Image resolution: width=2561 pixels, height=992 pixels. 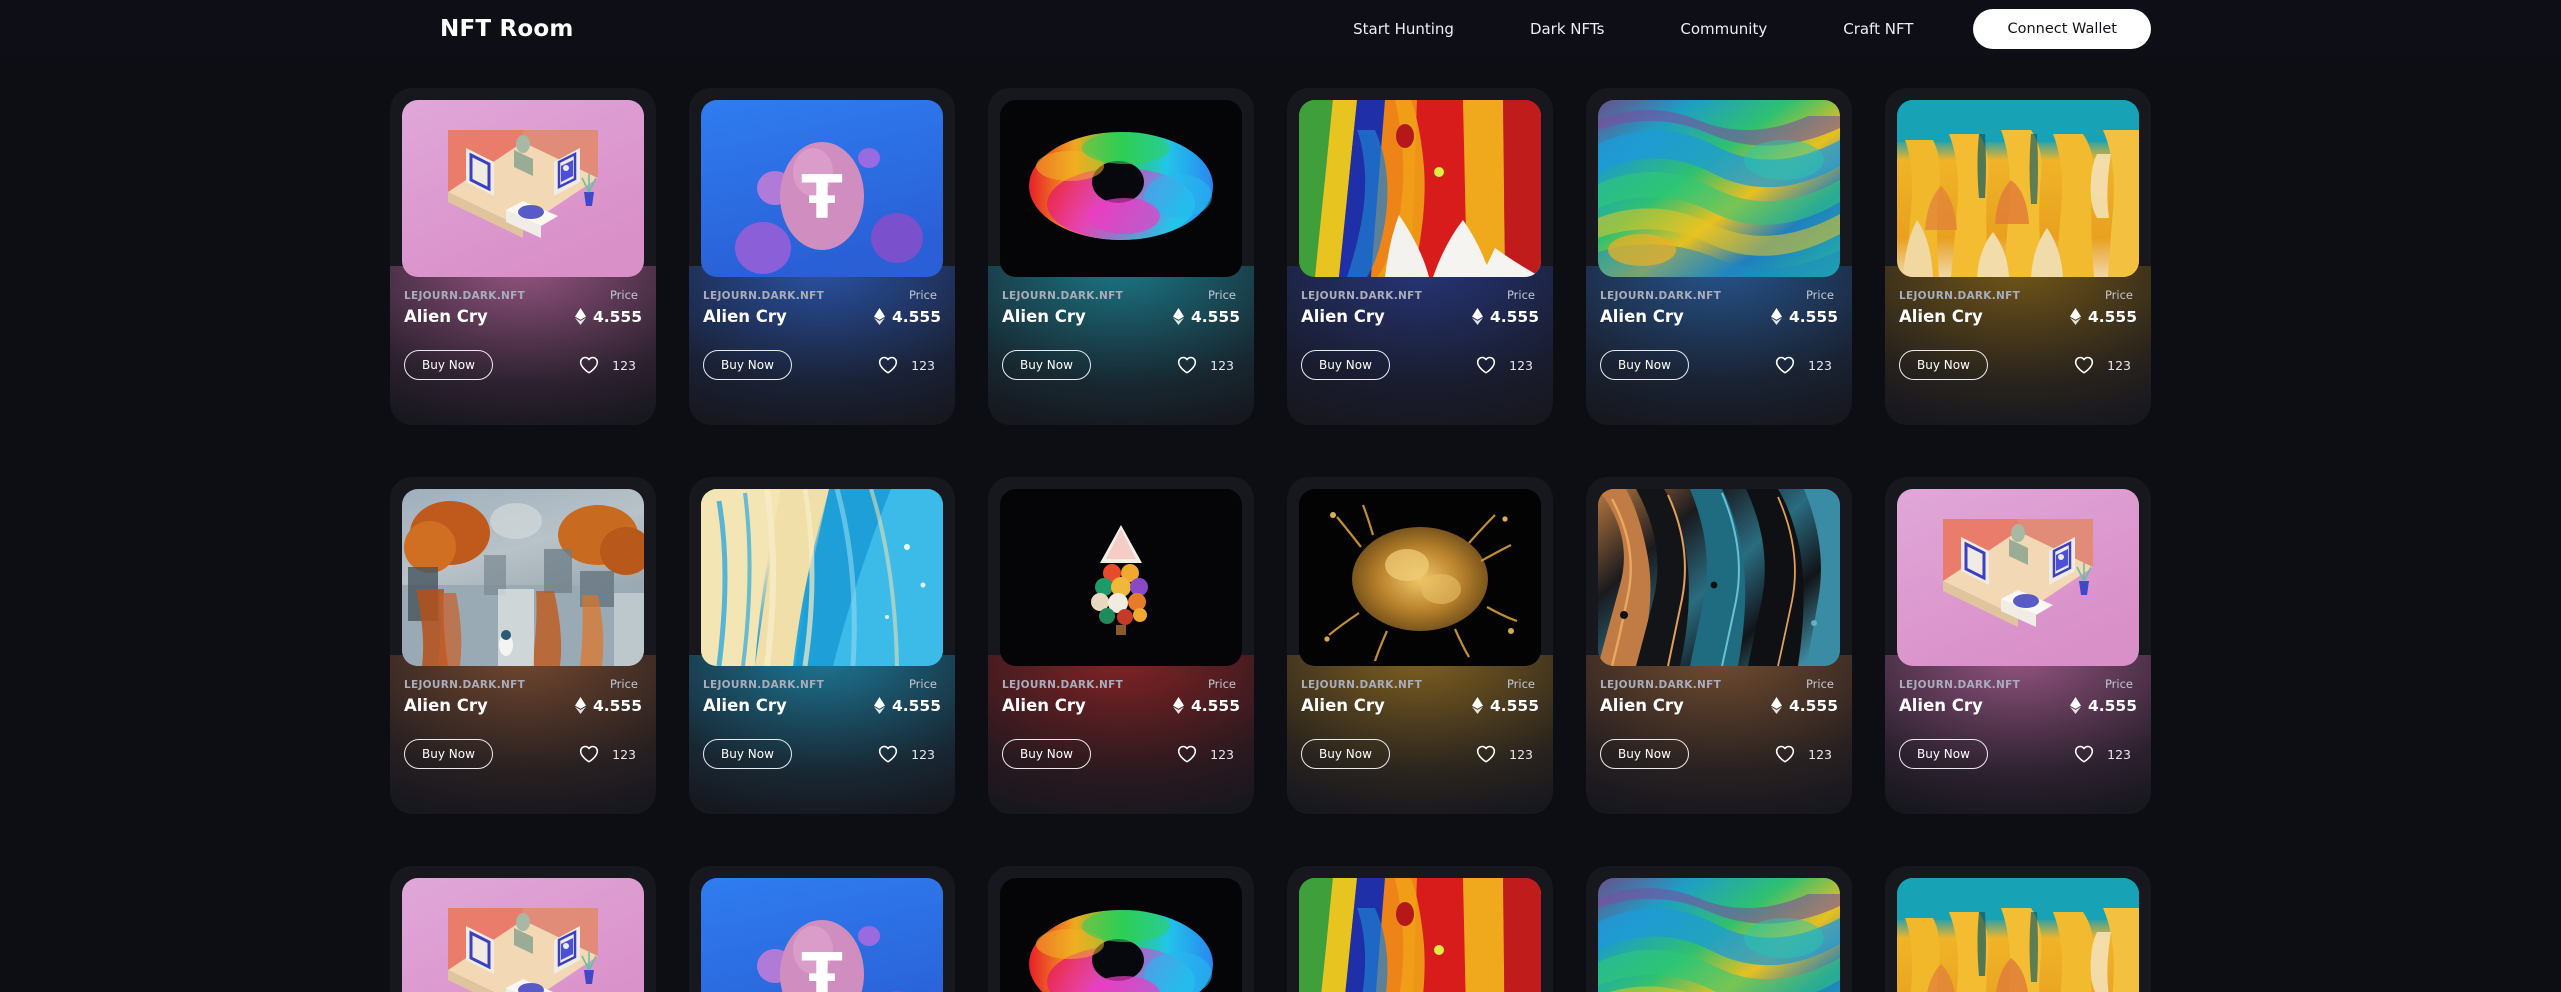 What do you see at coordinates (1878, 29) in the screenshot?
I see `nav-craft-nft: Craft NFT` at bounding box center [1878, 29].